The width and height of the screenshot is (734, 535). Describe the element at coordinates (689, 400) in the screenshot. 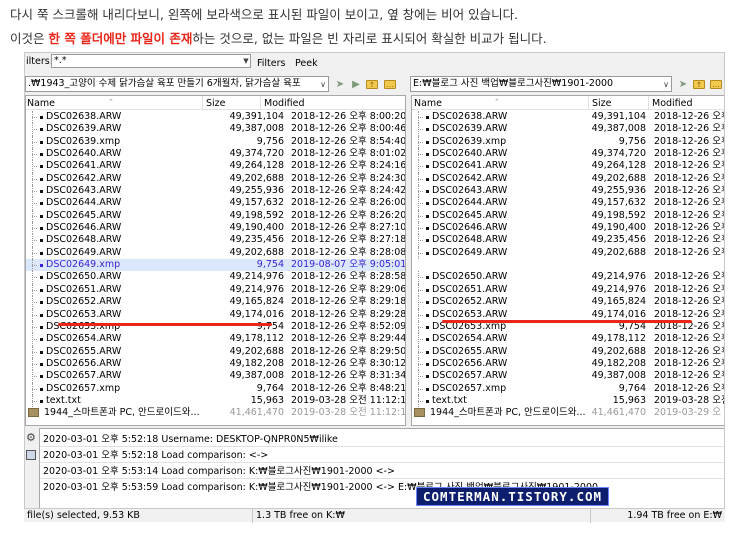

I see `file-modified: 2019-03-28 오전` at that location.